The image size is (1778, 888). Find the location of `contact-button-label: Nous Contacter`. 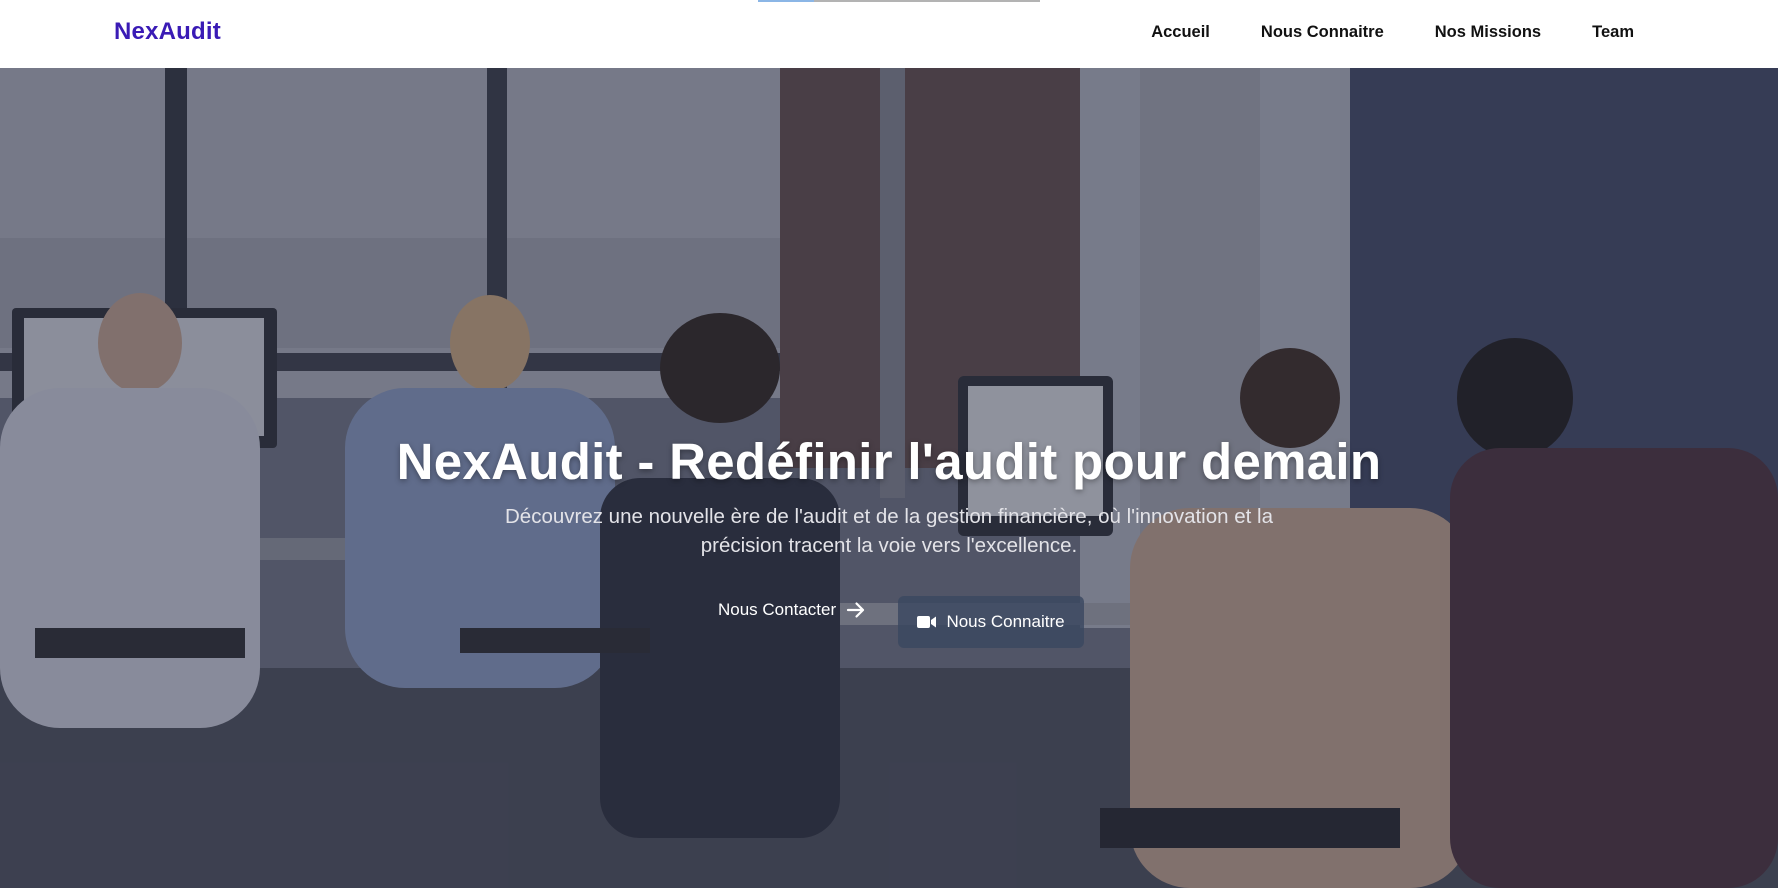

contact-button-label: Nous Contacter is located at coordinates (777, 609).